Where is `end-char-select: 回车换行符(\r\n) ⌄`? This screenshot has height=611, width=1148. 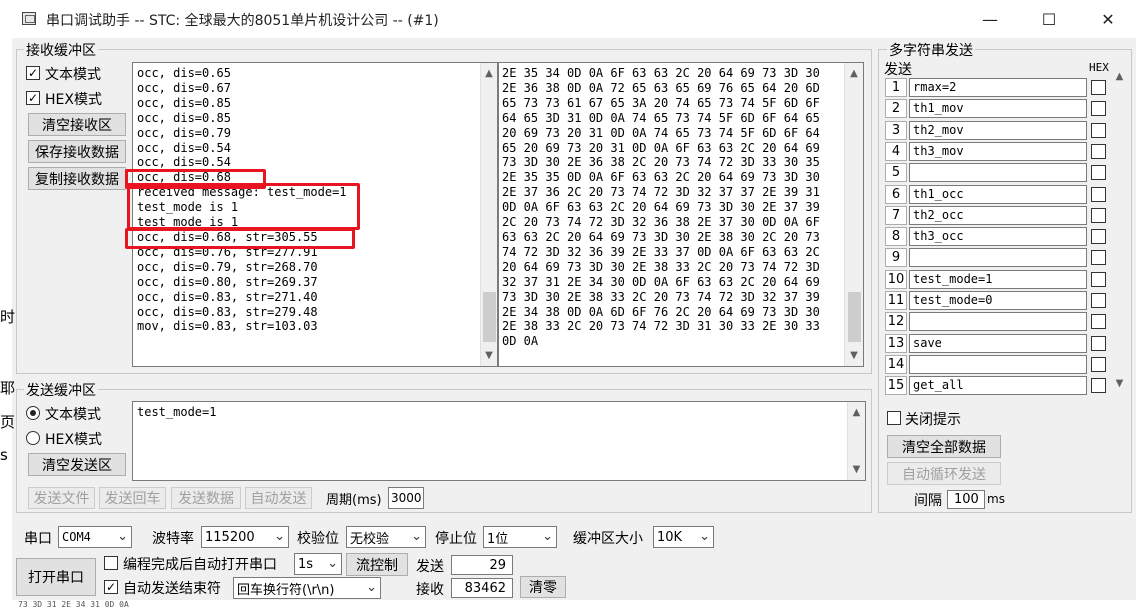 end-char-select: 回车换行符(\r\n) ⌄ is located at coordinates (307, 588).